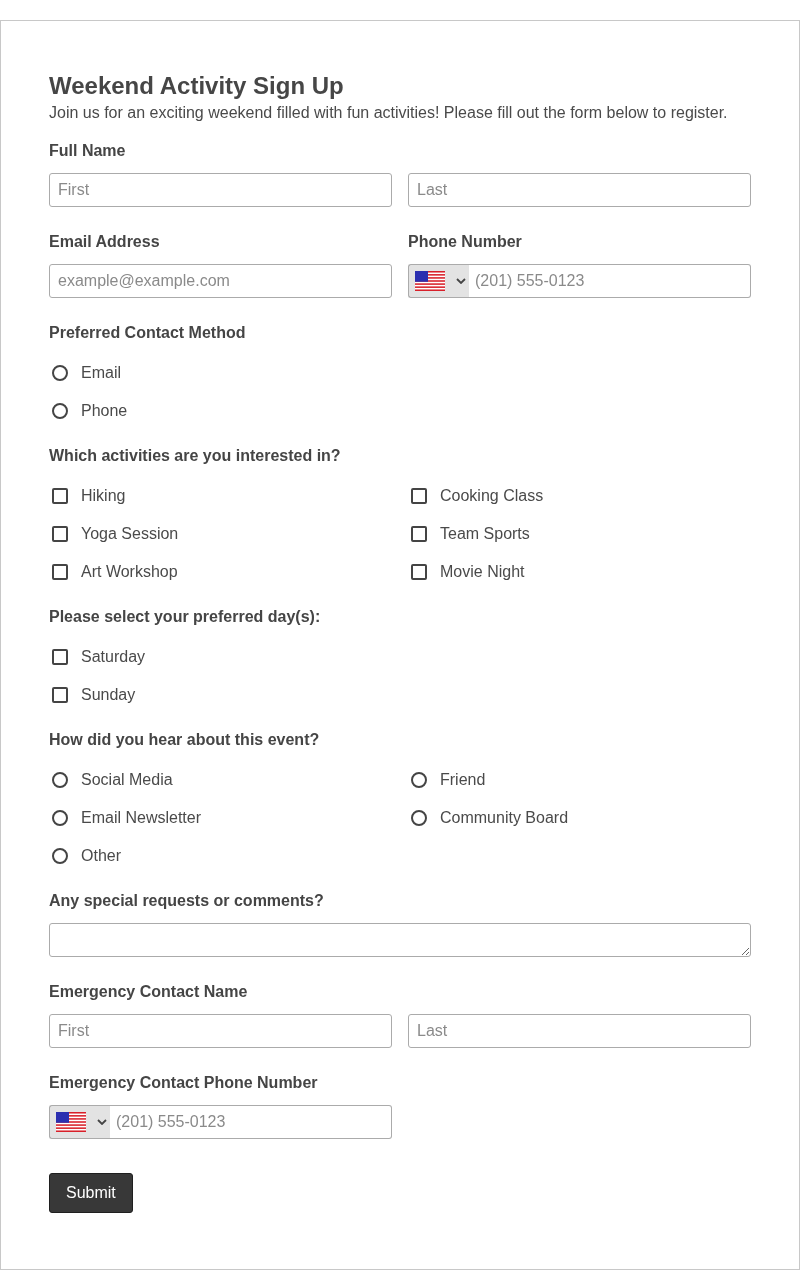 The width and height of the screenshot is (800, 1271). What do you see at coordinates (148, 333) in the screenshot?
I see `field-label: Preferred Contact Method` at bounding box center [148, 333].